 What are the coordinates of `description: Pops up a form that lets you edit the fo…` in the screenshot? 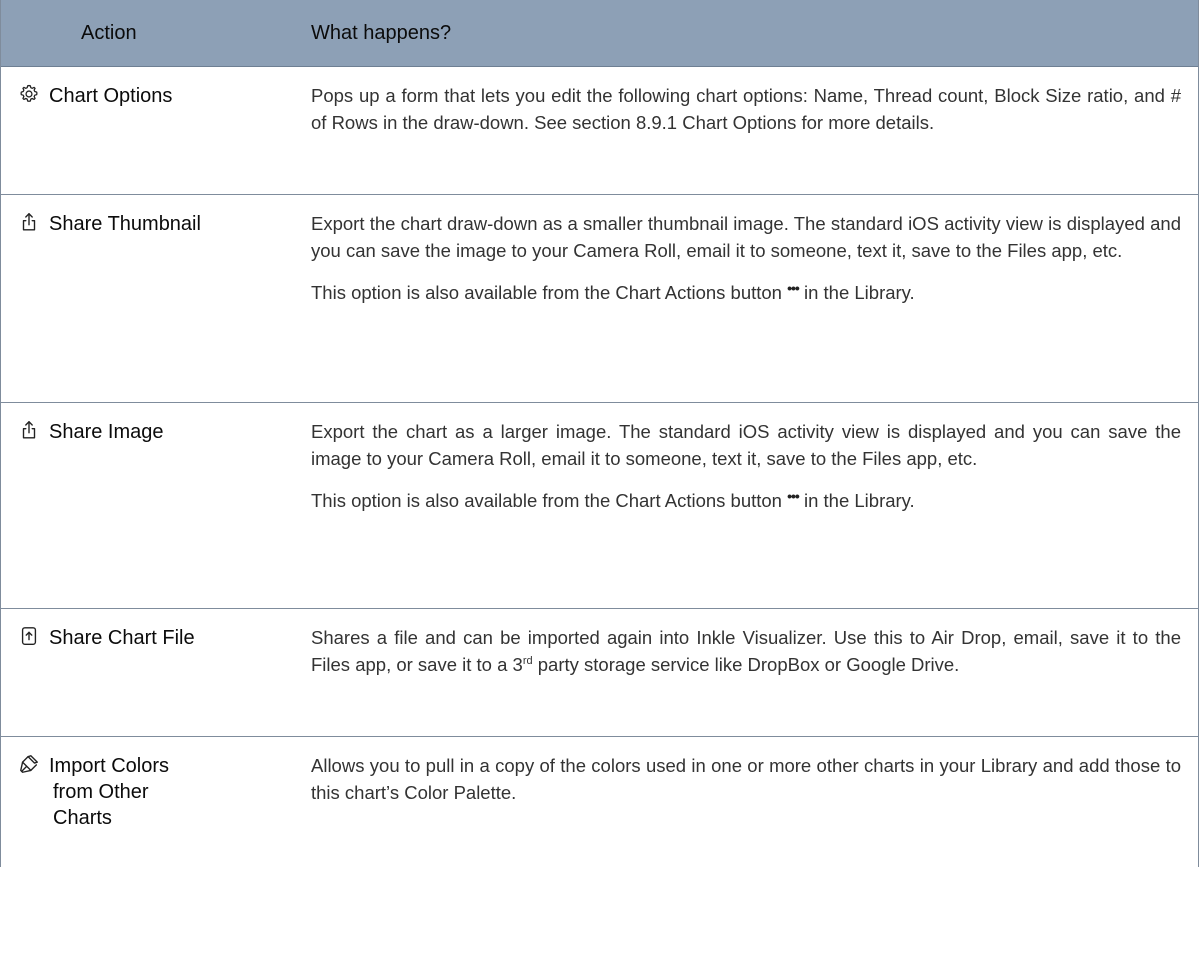 It's located at (746, 130).